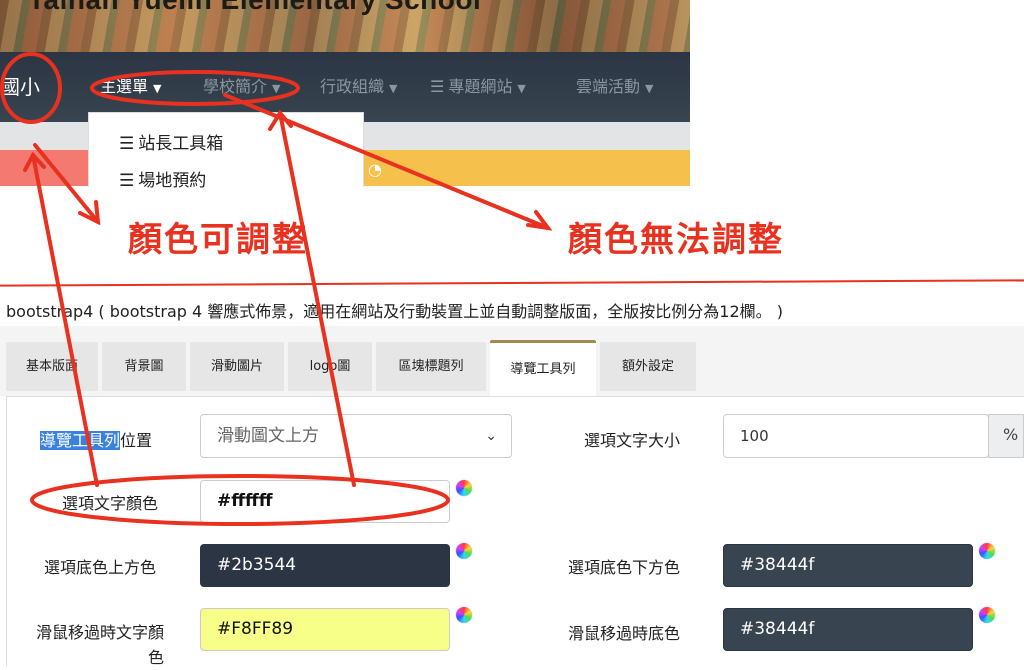  What do you see at coordinates (80, 440) in the screenshot?
I see `position-label-highlight: 導覽工具列` at bounding box center [80, 440].